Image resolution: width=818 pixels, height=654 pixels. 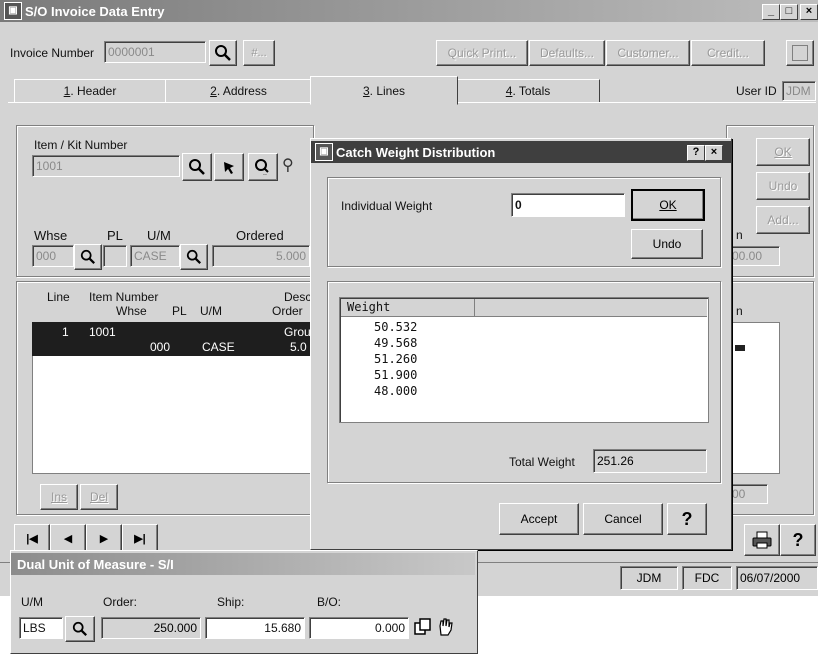 I want to click on item-kit-field: 1001, so click(x=106, y=166).